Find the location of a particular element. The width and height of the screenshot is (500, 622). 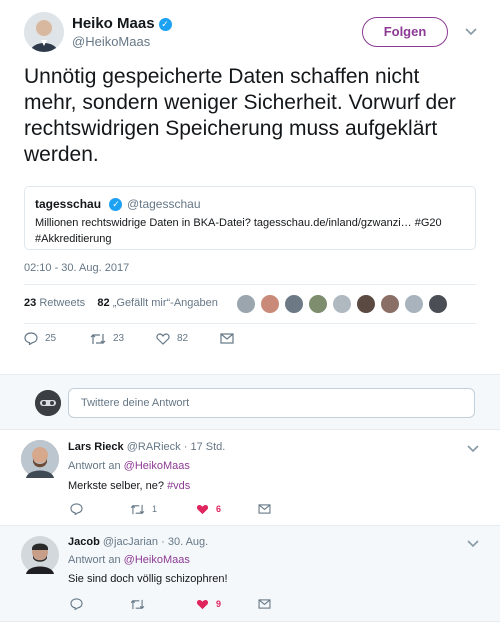

reply-text: Merkste selber, ne? #vds is located at coordinates (129, 486).